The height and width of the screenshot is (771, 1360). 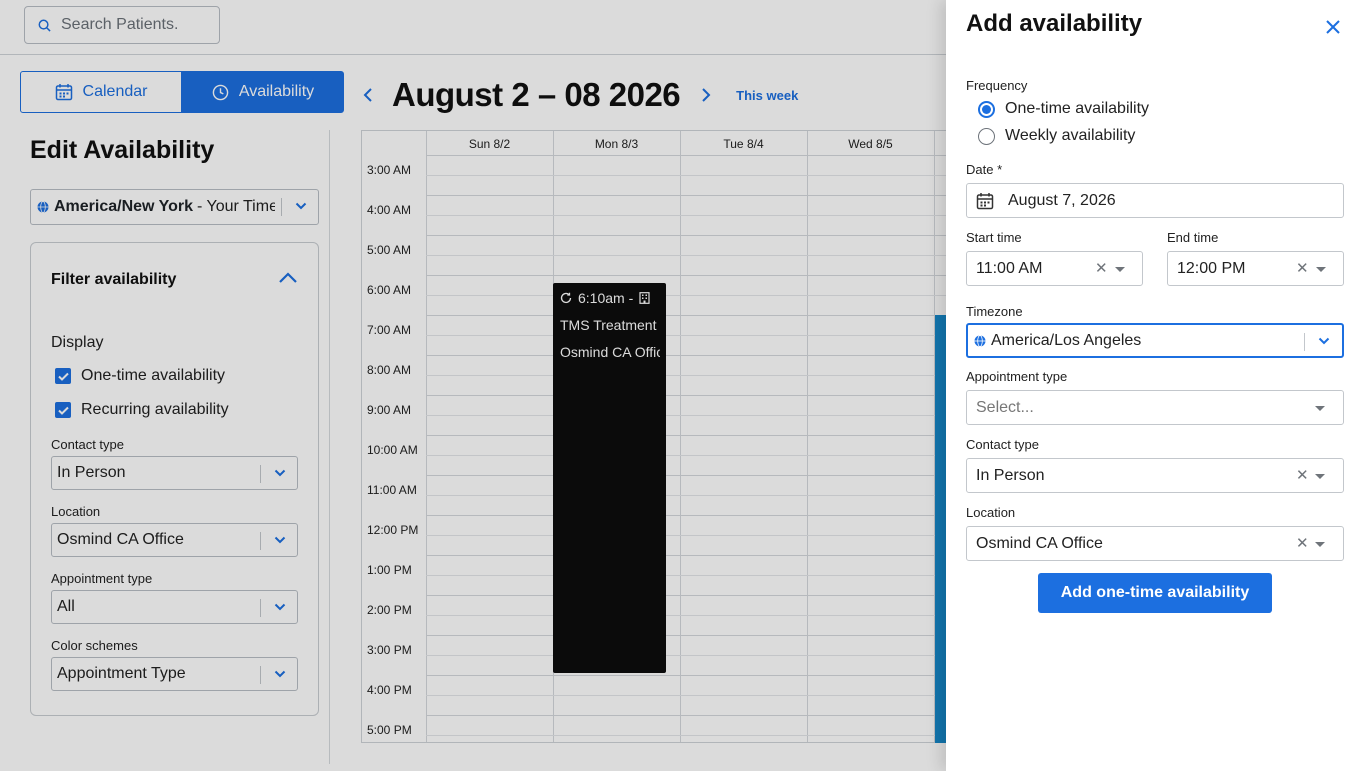 What do you see at coordinates (1211, 268) in the screenshot?
I see `end-time-value: 12:00 PM` at bounding box center [1211, 268].